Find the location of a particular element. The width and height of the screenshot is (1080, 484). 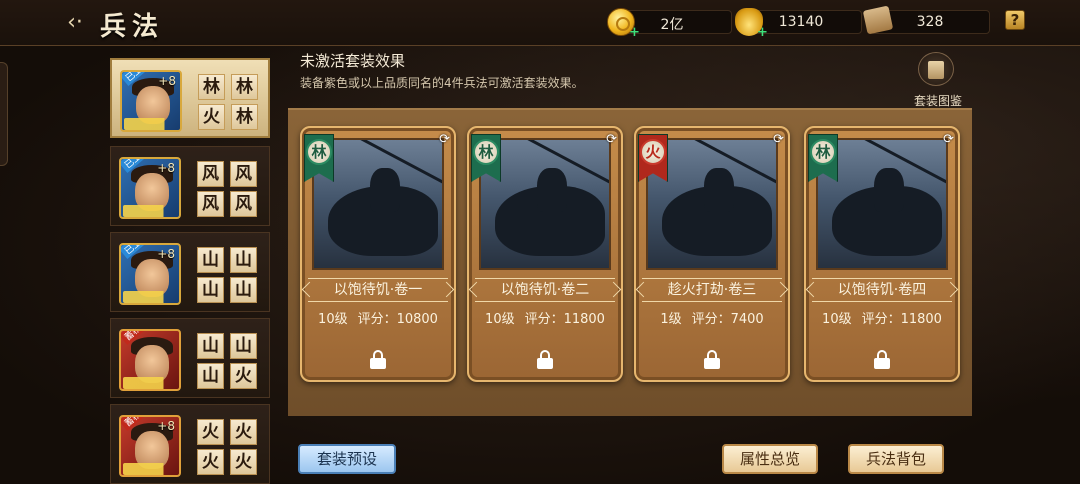

hero-row: 已上阵 +8 风 风 风 风 is located at coordinates (190, 186).